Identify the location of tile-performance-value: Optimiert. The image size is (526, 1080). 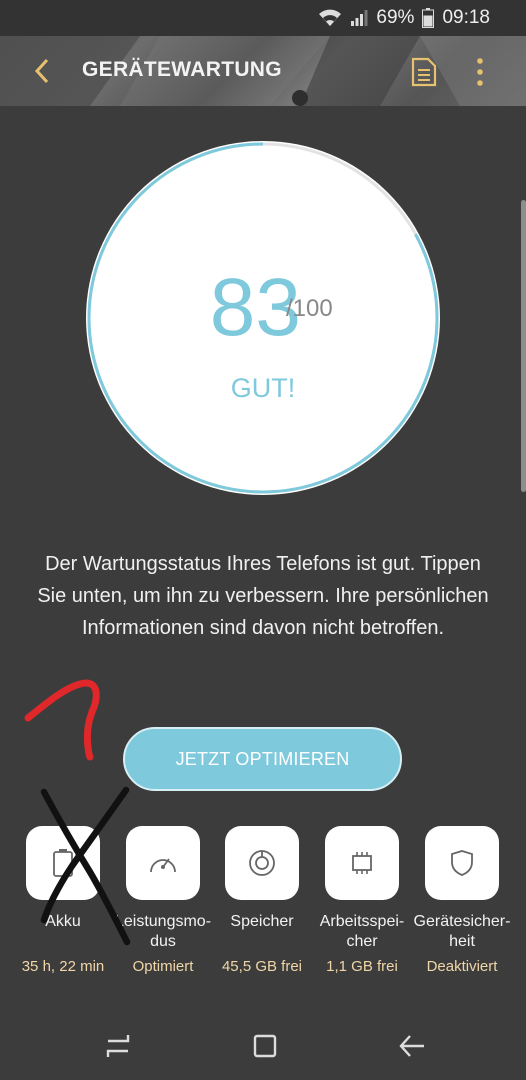
(163, 966).